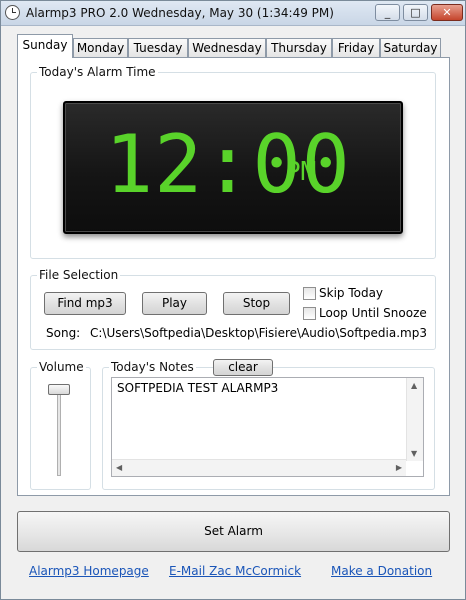  I want to click on notes-vertical-scrollbar: ▲ ▼, so click(414, 419).